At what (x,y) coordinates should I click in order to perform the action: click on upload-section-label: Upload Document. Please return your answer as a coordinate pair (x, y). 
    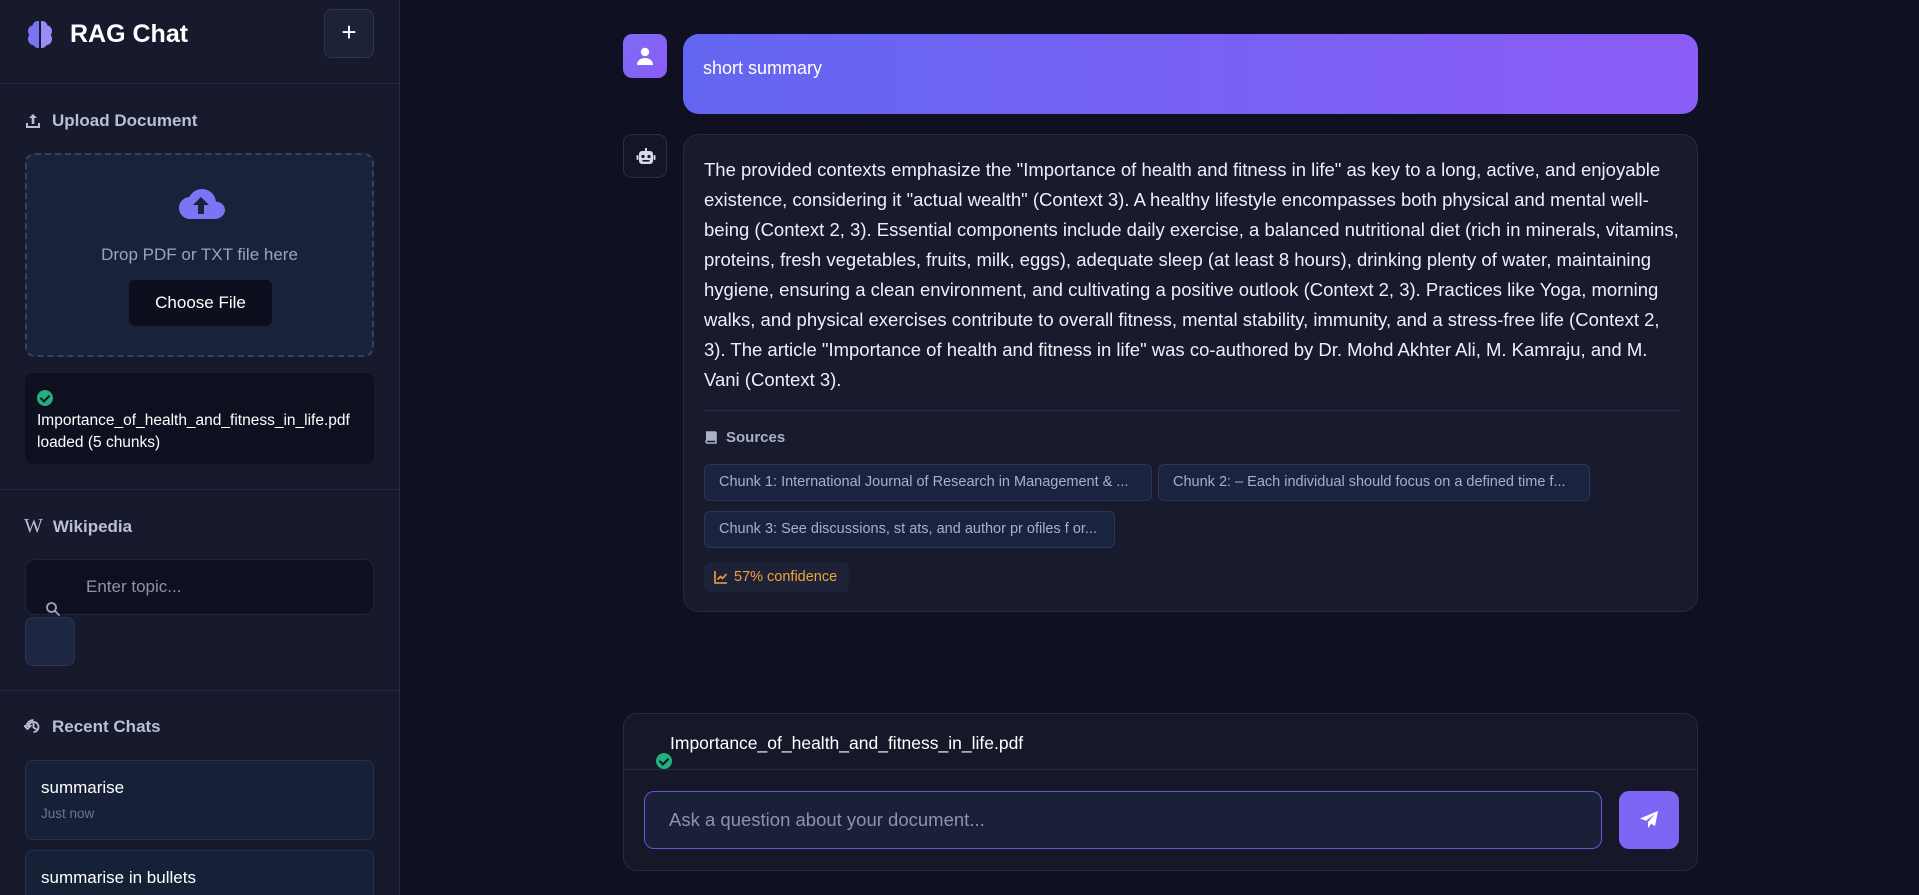
    Looking at the image, I should click on (125, 120).